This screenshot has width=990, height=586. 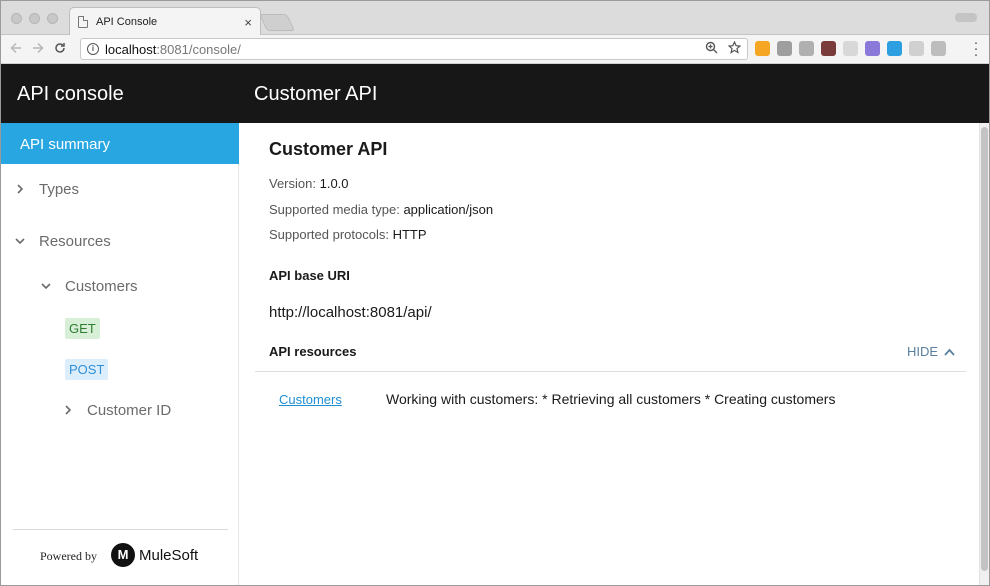 What do you see at coordinates (127, 22) in the screenshot?
I see `tab-title: API Console` at bounding box center [127, 22].